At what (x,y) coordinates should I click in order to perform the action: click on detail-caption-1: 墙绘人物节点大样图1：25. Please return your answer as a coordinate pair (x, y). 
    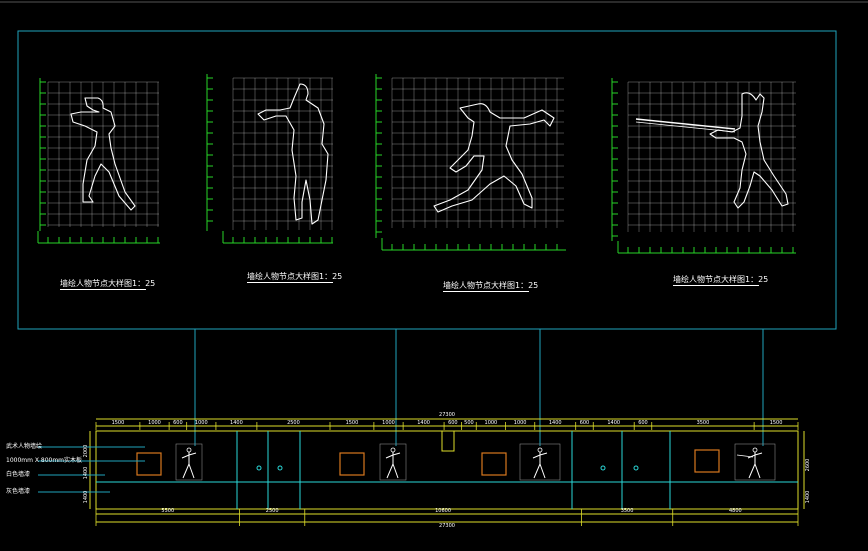
    Looking at the image, I should click on (108, 283).